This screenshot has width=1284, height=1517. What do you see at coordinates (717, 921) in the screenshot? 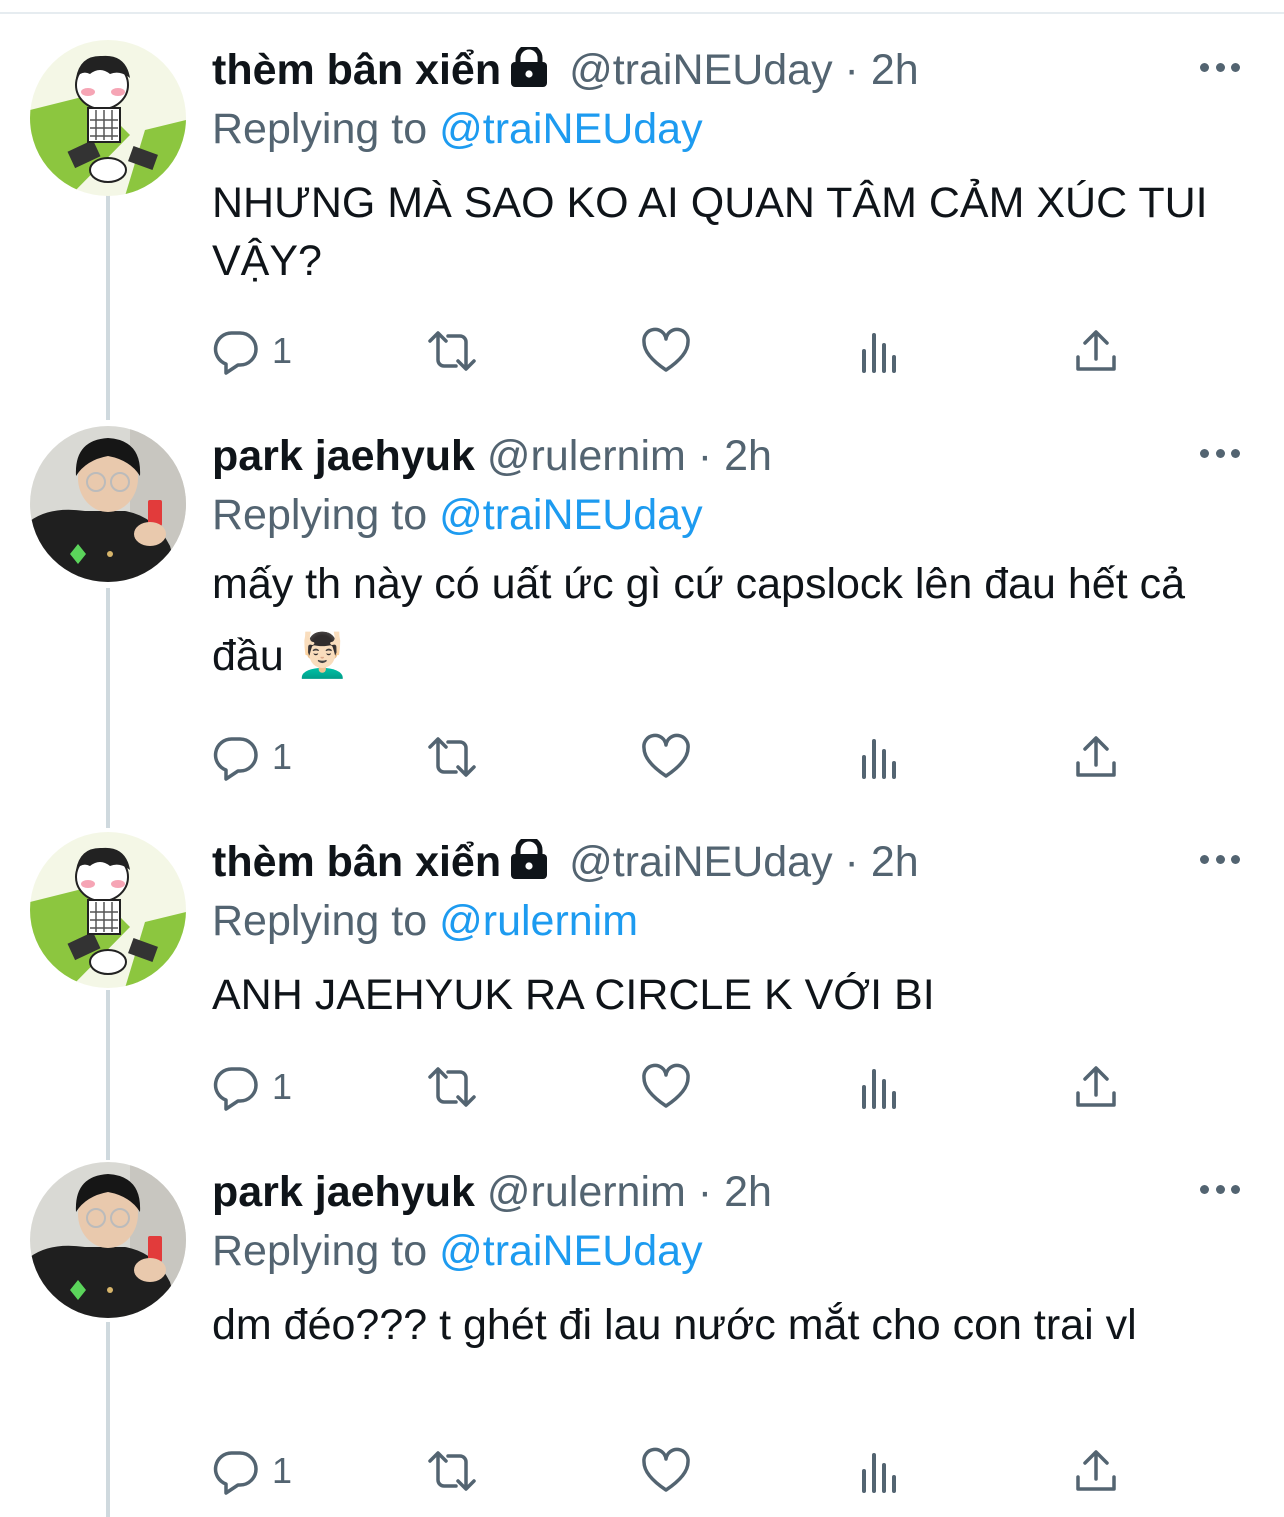
I see `replying-to: Replying to @rulernim` at bounding box center [717, 921].